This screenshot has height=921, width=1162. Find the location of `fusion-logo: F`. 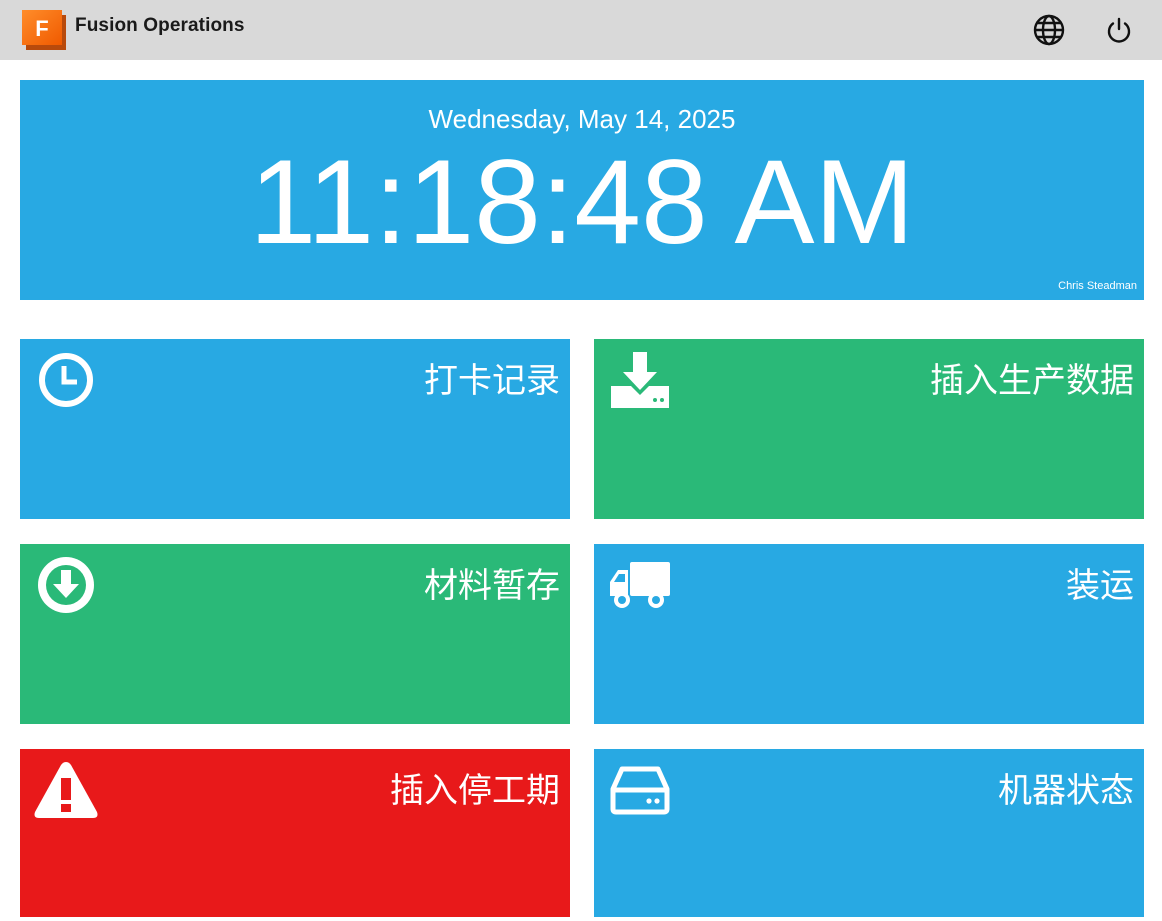

fusion-logo: F is located at coordinates (44, 30).